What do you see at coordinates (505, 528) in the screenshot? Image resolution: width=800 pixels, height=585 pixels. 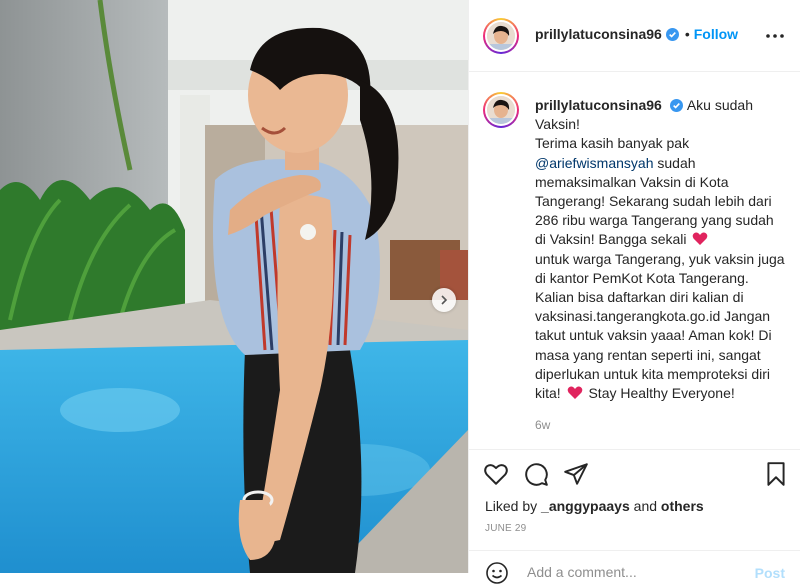 I see `post-date: JUNE 29` at bounding box center [505, 528].